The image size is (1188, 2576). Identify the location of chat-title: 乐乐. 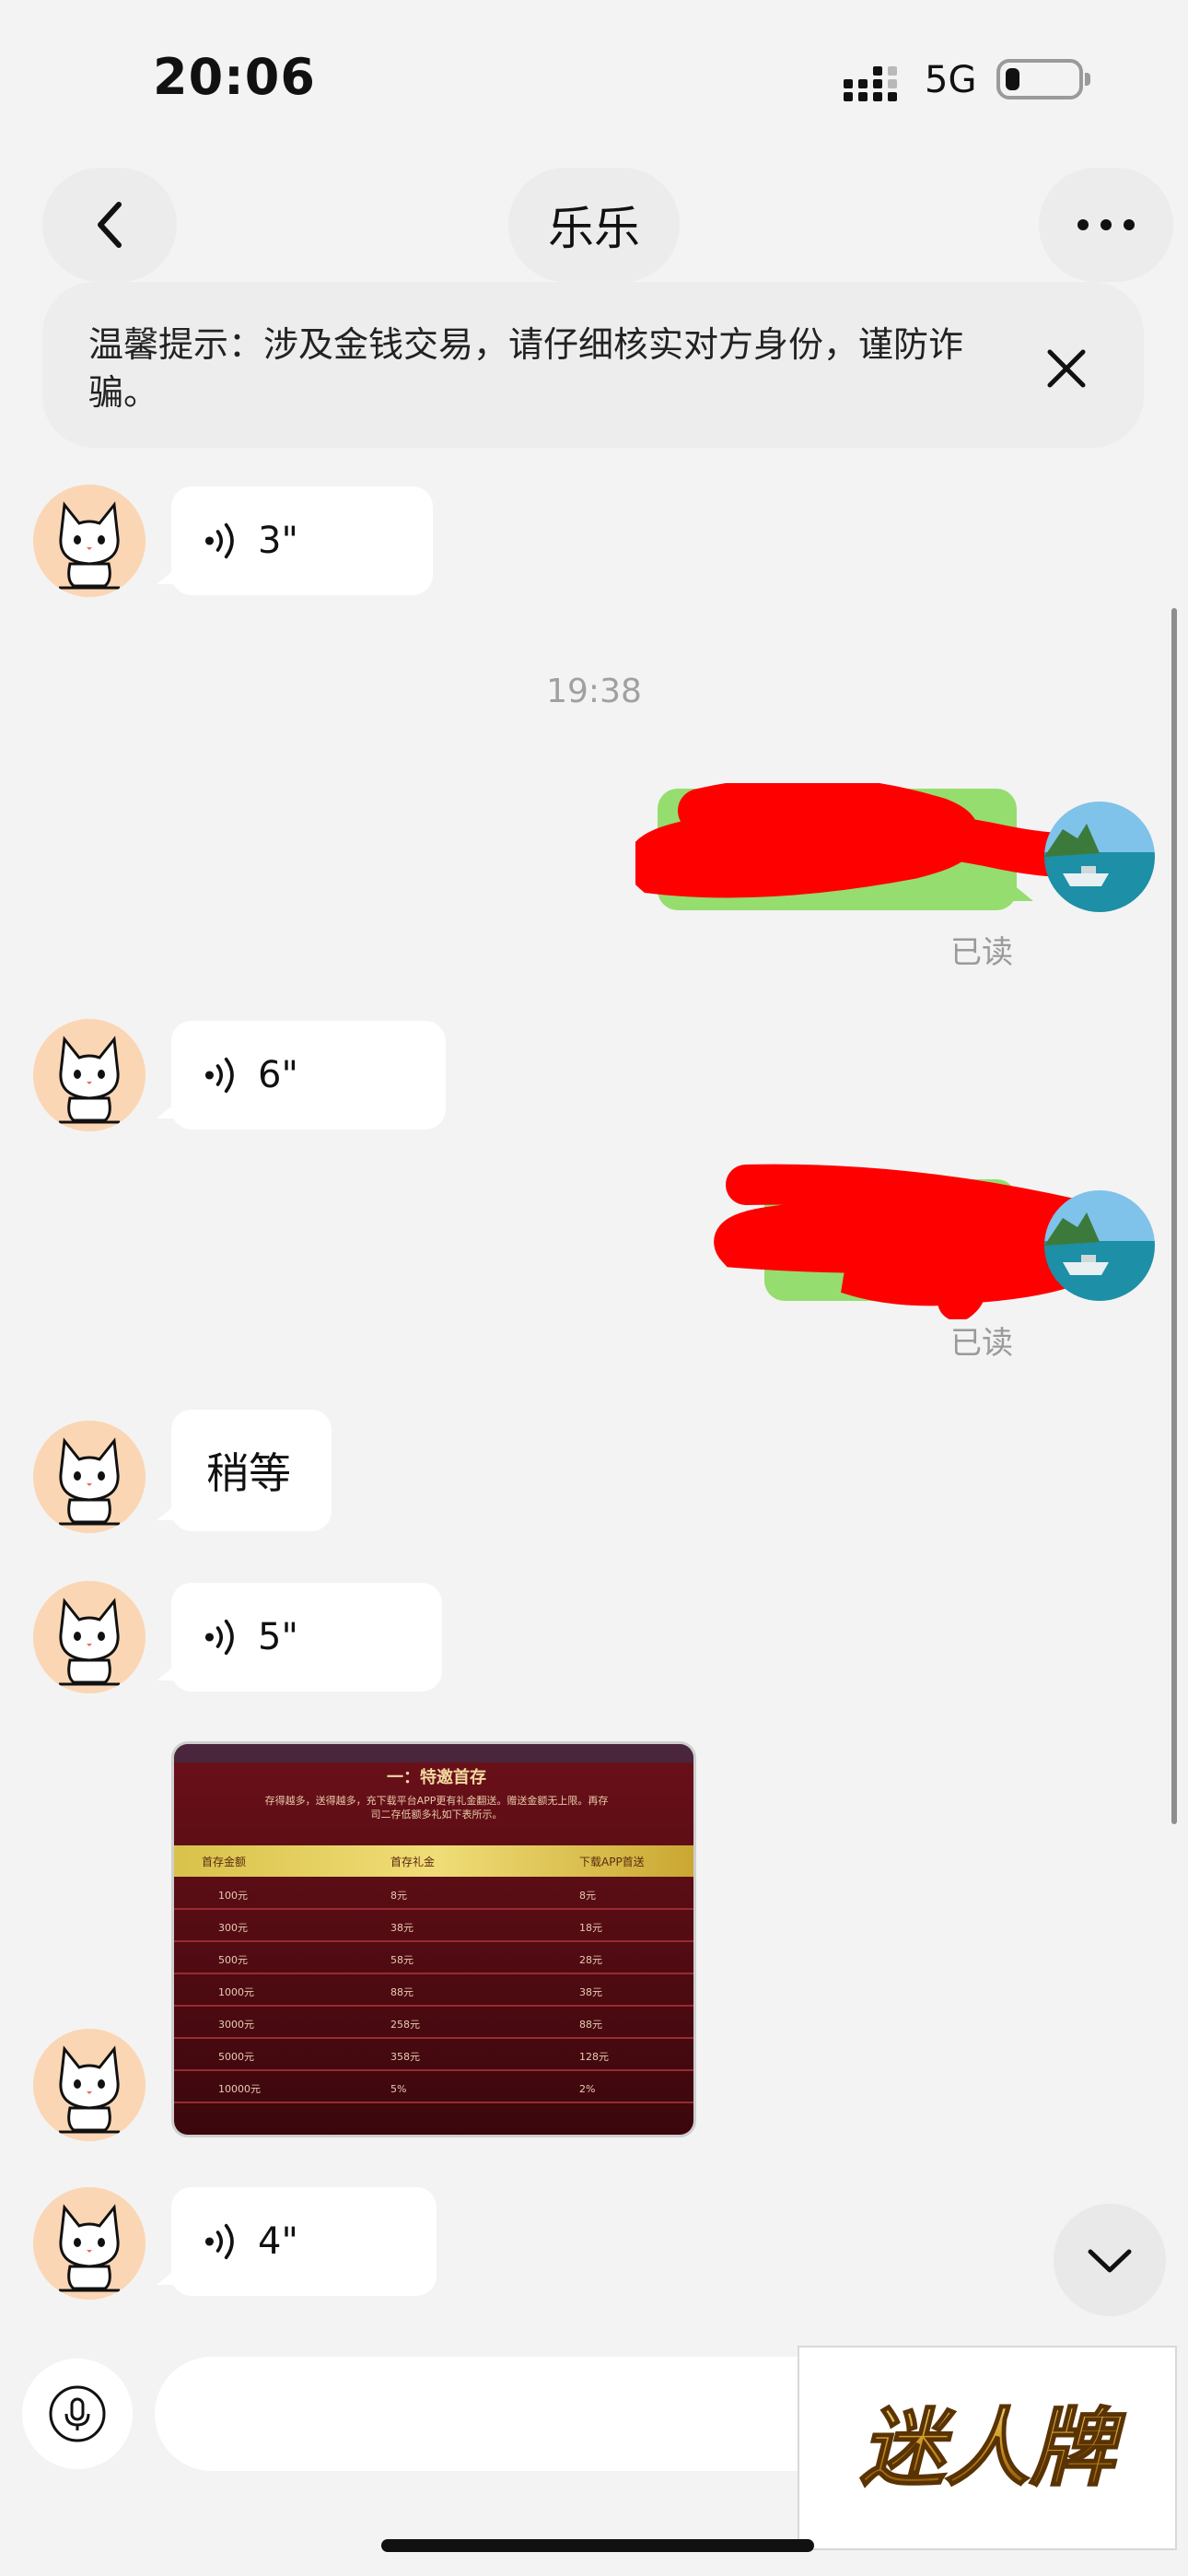
(594, 225).